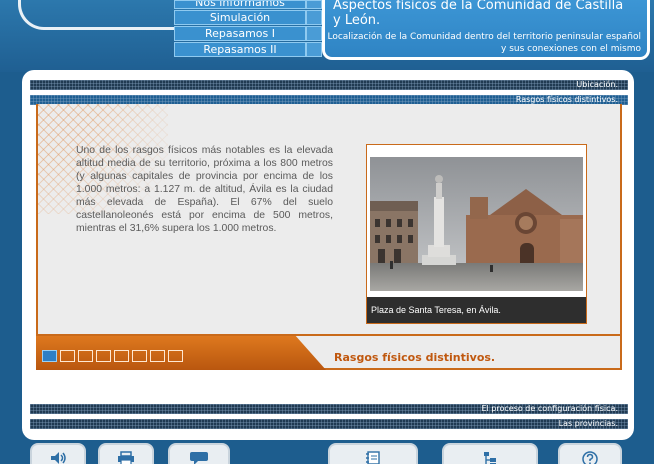 Image resolution: width=654 pixels, height=464 pixels. I want to click on pager, so click(112, 356).